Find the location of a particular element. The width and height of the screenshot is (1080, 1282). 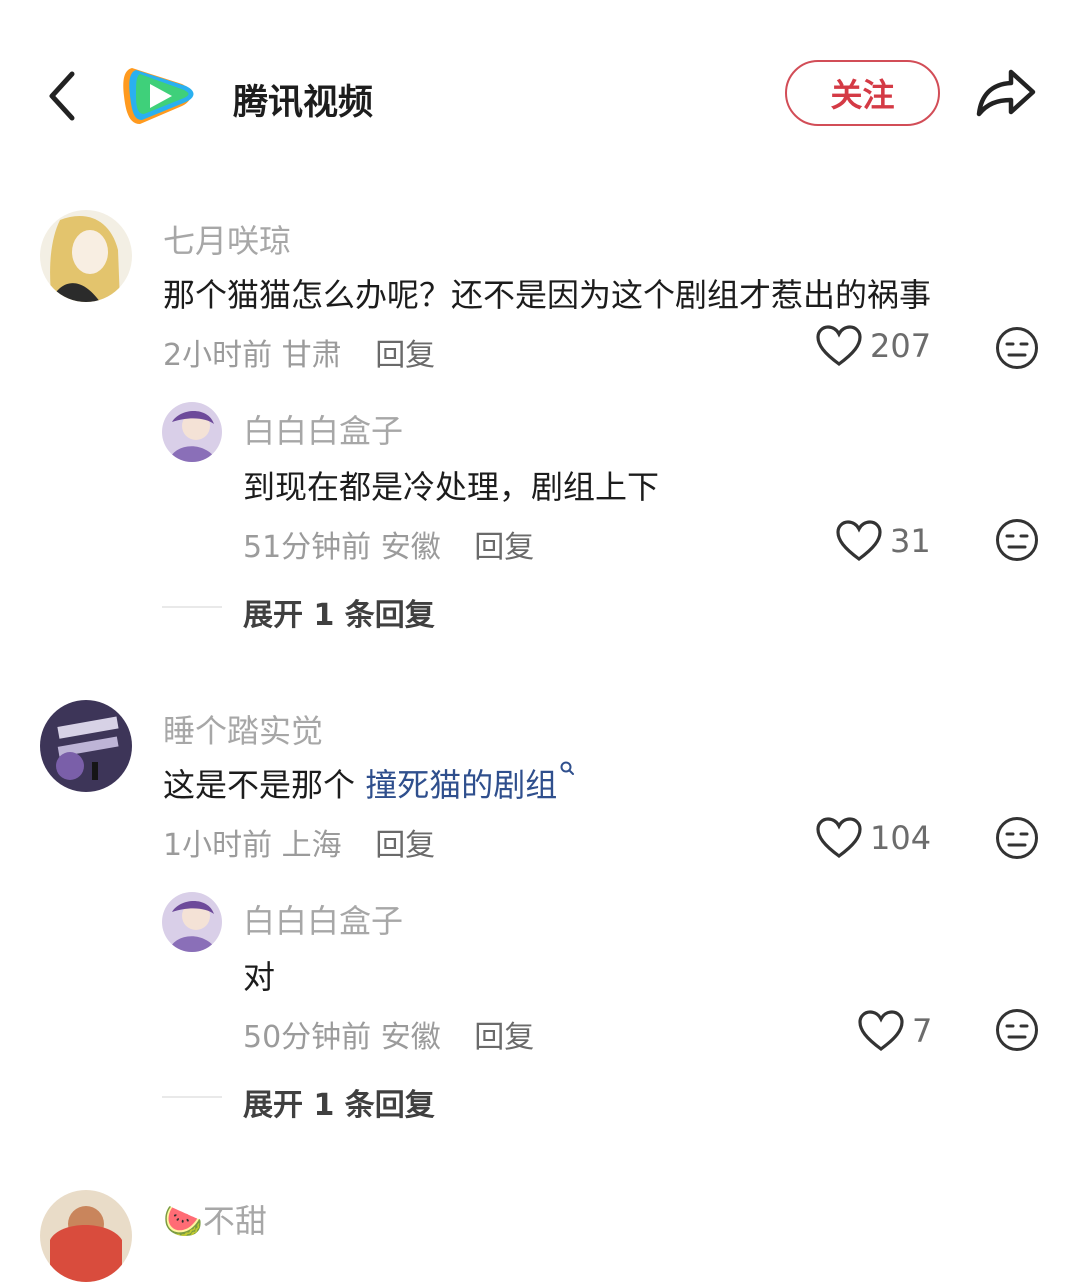

comment-location: 甘肃 is located at coordinates (311, 355).